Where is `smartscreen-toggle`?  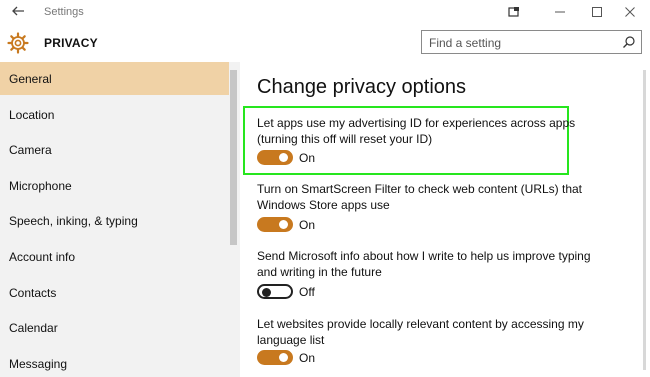 smartscreen-toggle is located at coordinates (275, 224).